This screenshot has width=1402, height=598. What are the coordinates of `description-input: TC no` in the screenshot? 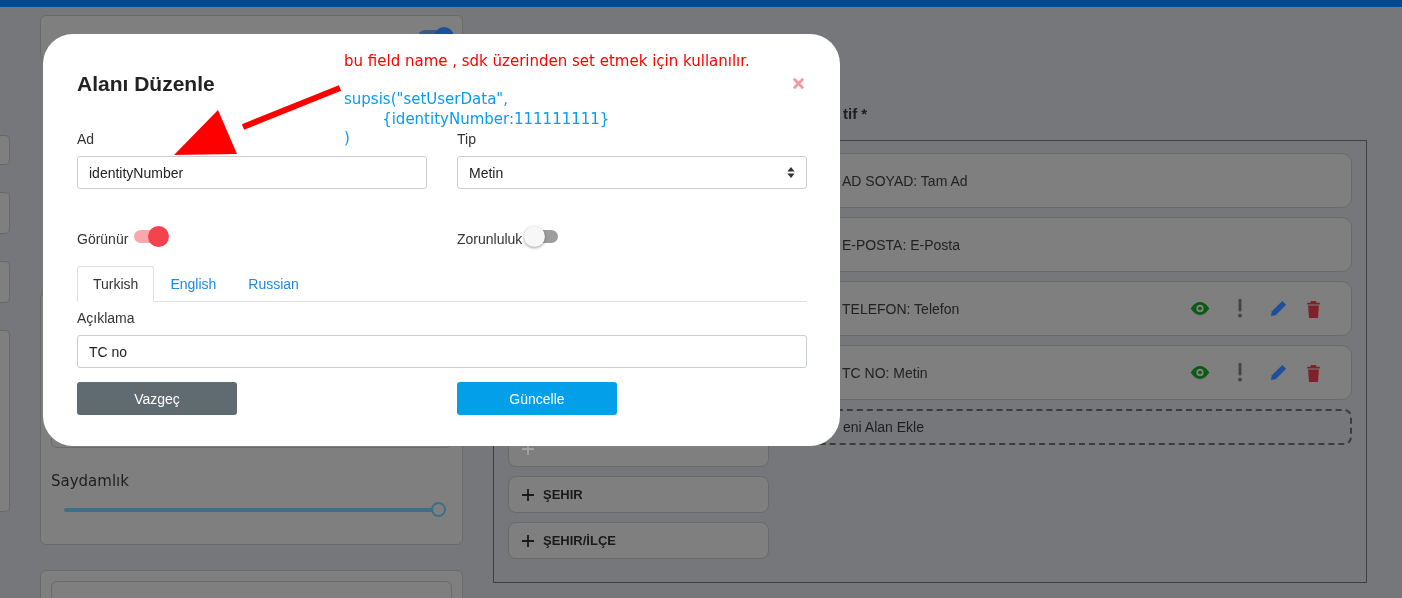 It's located at (442, 351).